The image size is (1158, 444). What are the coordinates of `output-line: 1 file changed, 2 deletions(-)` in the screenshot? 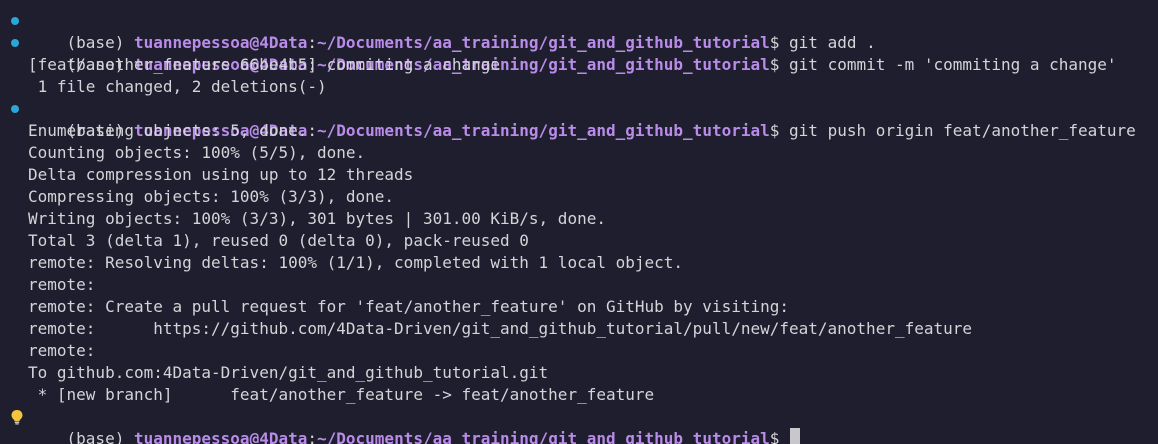 It's located at (177, 86).